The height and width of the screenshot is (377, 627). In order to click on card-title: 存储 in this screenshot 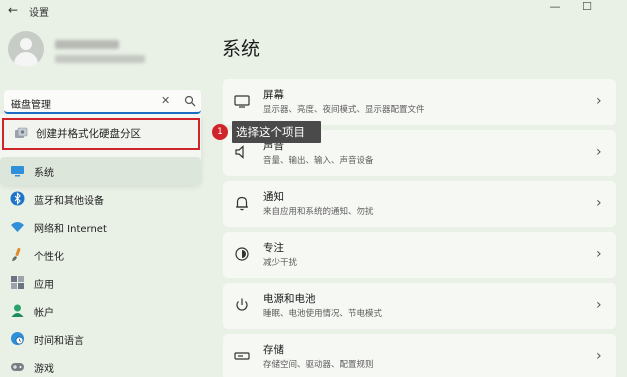, I will do `click(273, 350)`.